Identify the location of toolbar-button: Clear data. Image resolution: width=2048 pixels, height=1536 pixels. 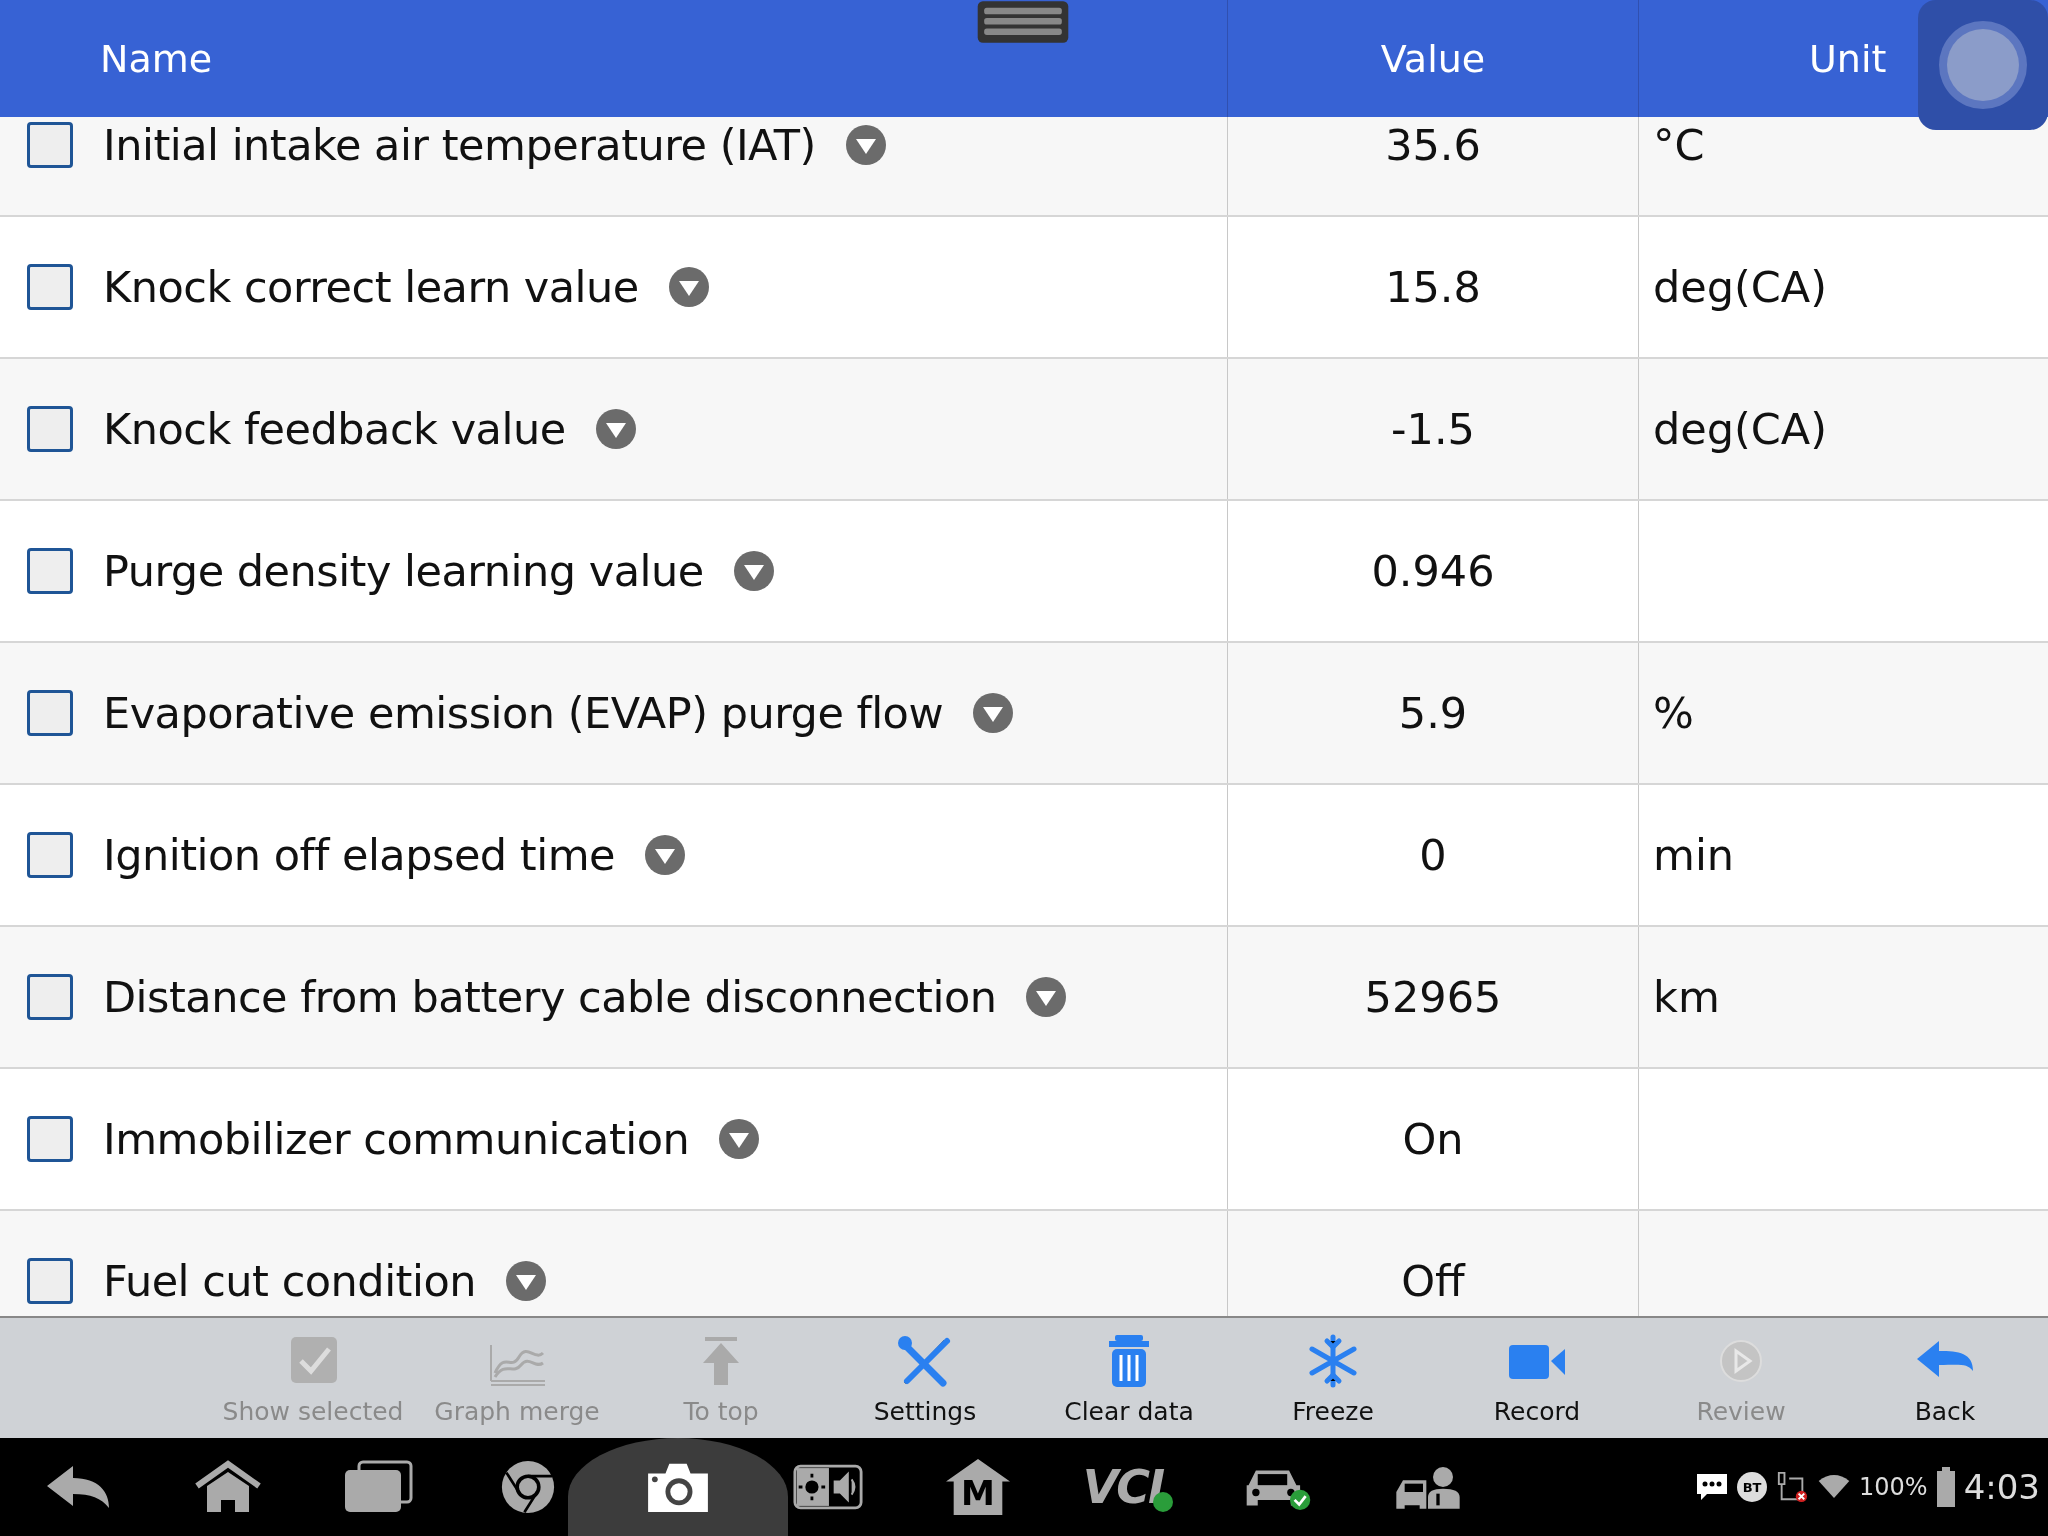
(1129, 1378).